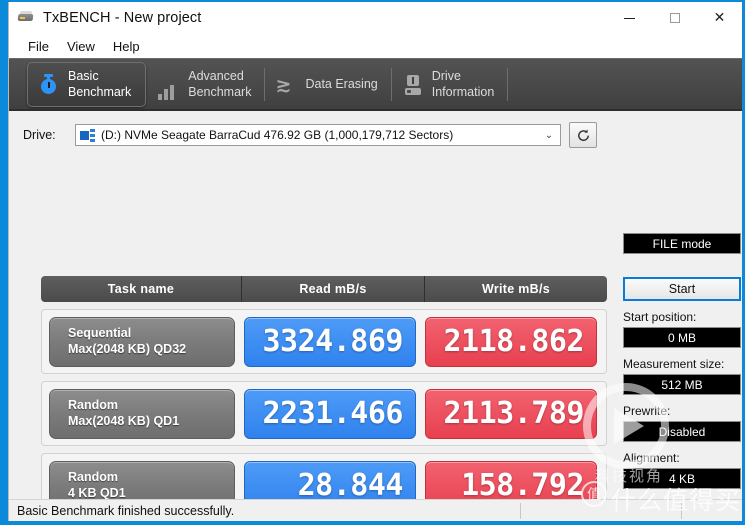 The height and width of the screenshot is (525, 745). I want to click on drive-info-icon, so click(413, 85).